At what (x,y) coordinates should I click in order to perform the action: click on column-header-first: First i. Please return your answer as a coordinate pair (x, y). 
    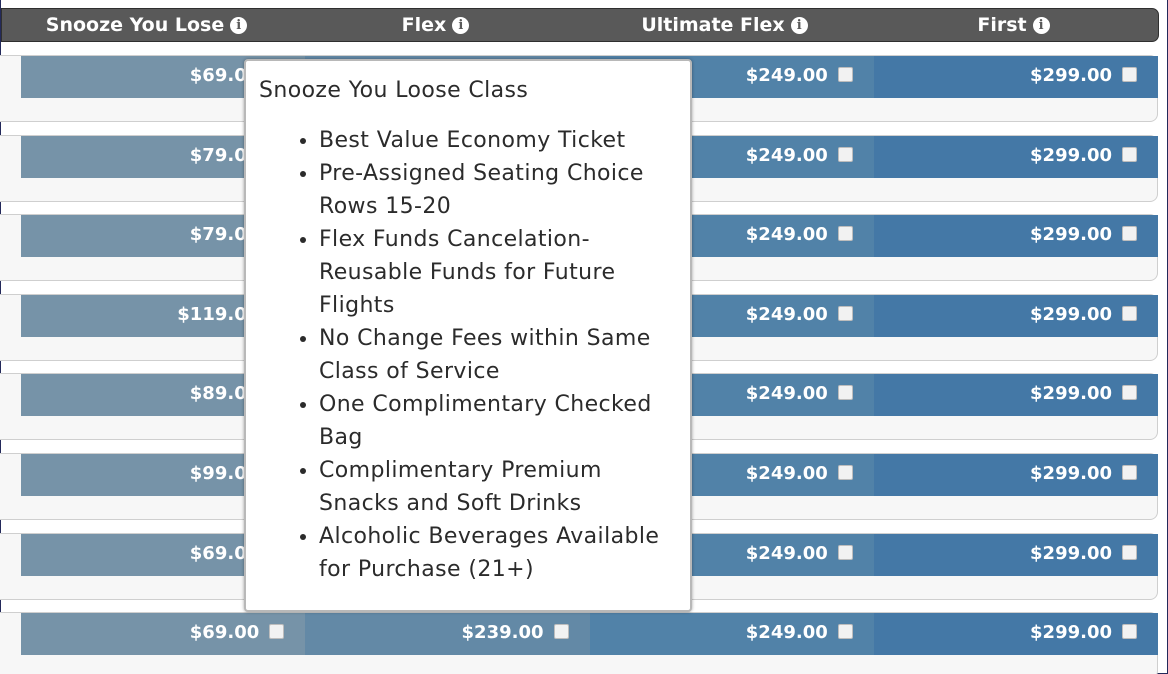
    Looking at the image, I should click on (1013, 25).